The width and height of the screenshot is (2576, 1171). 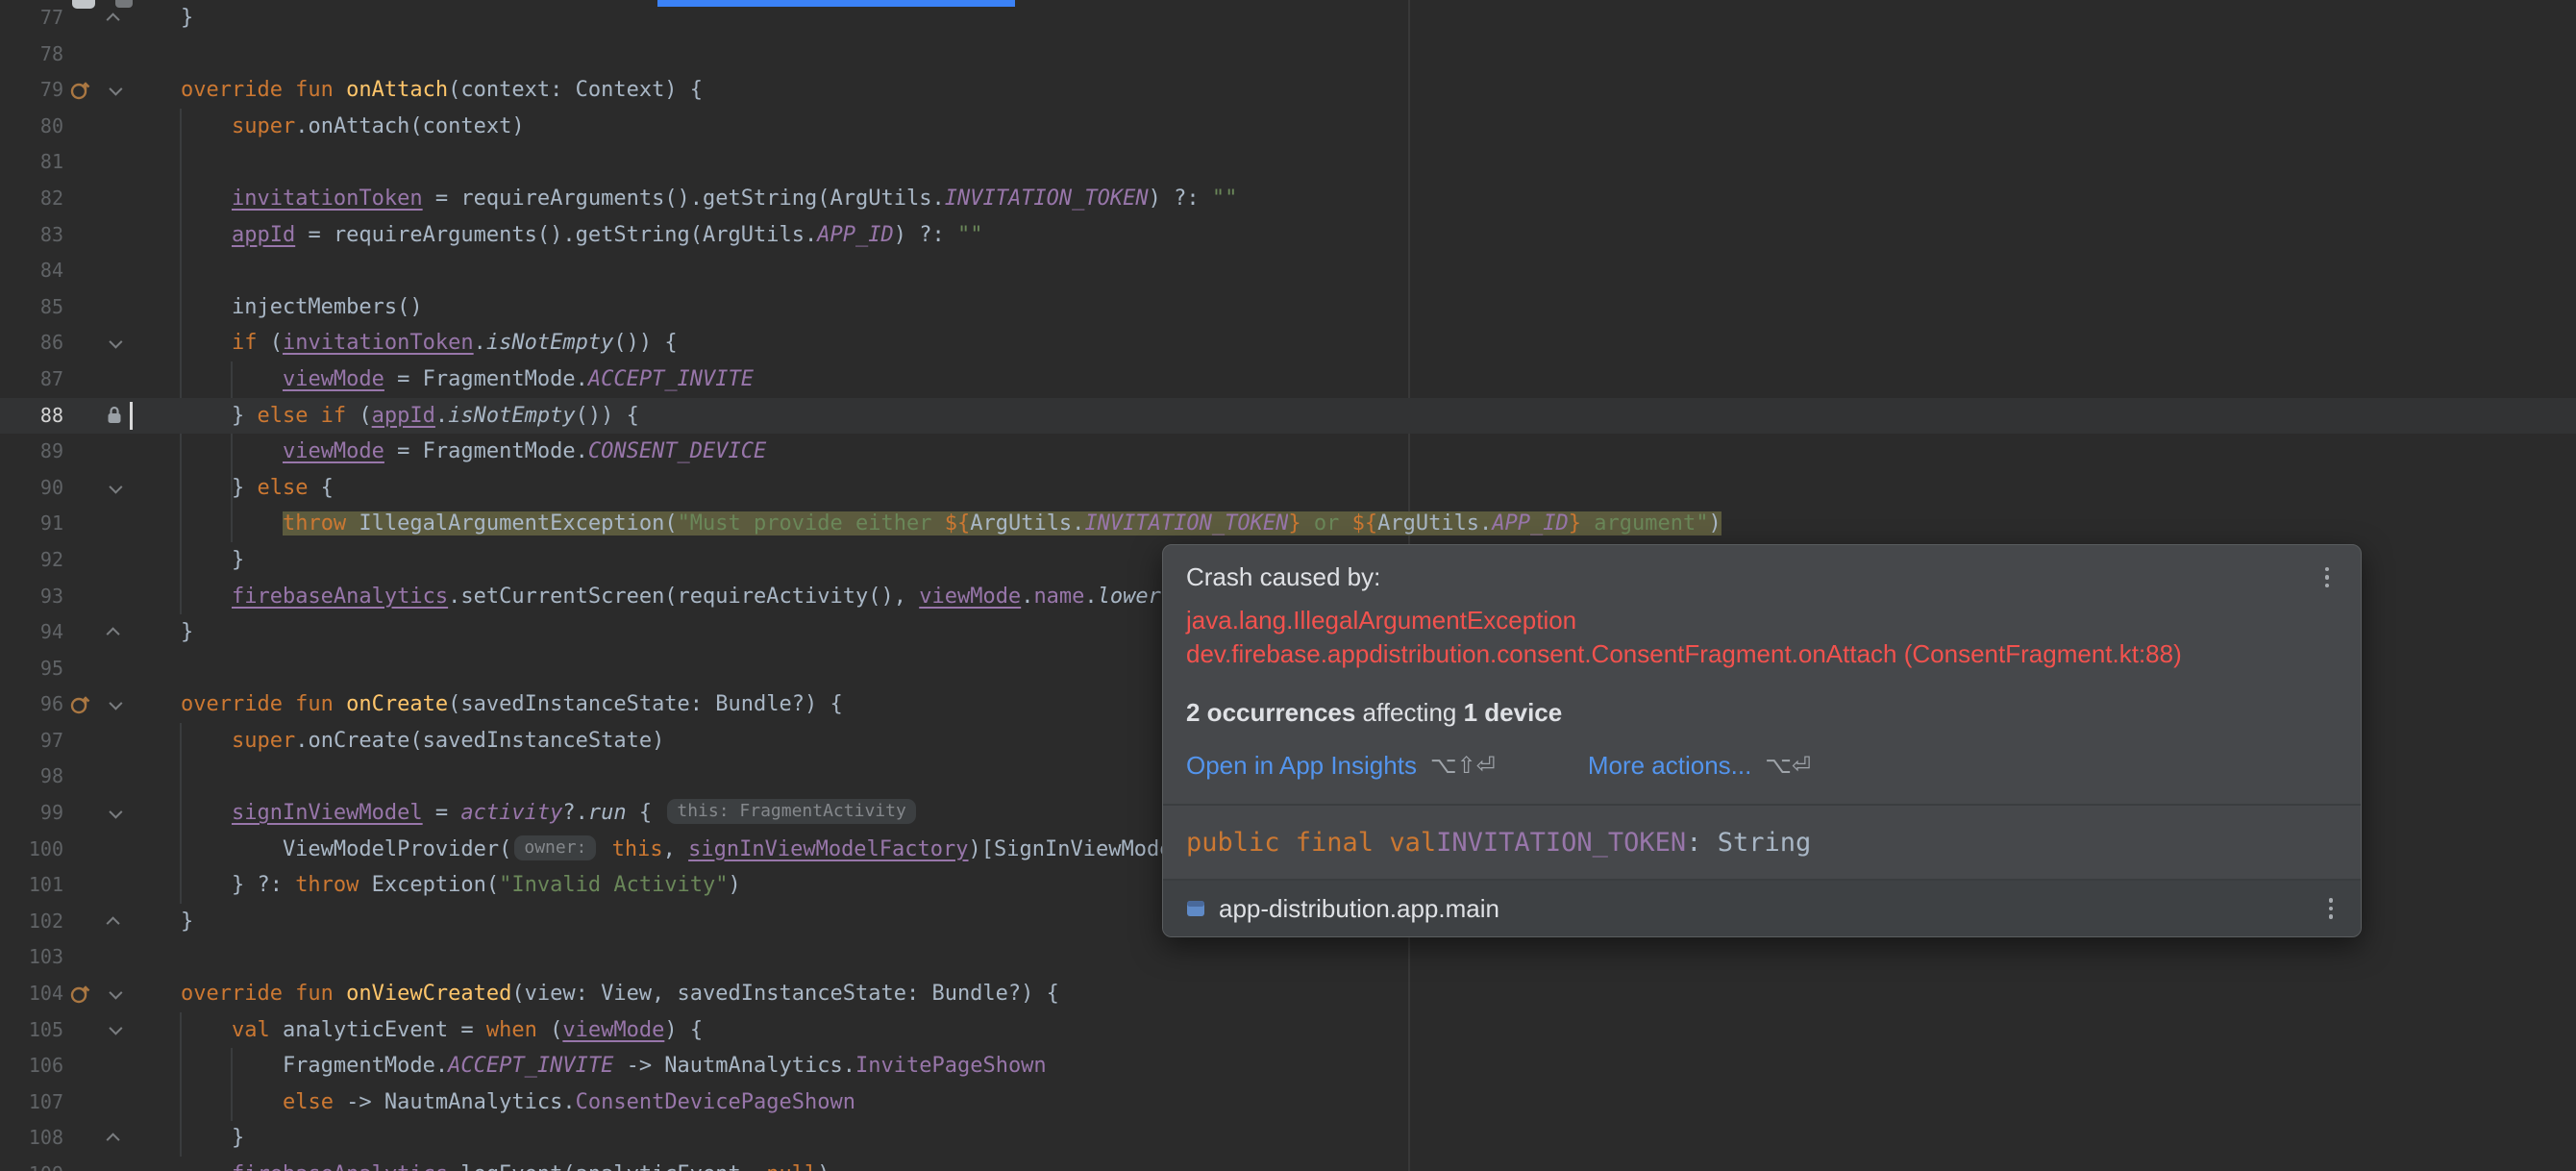 I want to click on line-number: 78, so click(x=31, y=55).